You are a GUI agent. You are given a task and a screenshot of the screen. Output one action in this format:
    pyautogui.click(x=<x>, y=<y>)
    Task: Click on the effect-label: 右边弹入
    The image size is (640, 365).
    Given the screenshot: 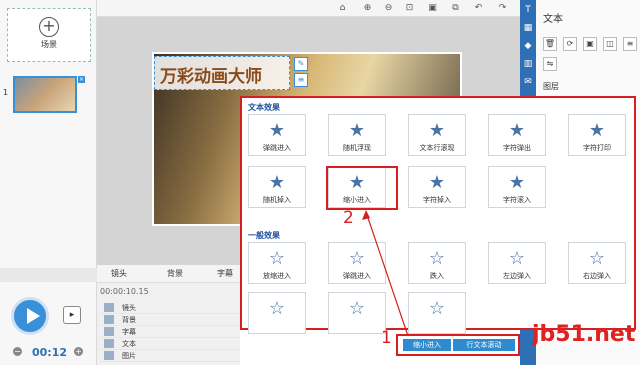 What is the action you would take?
    pyautogui.click(x=597, y=276)
    